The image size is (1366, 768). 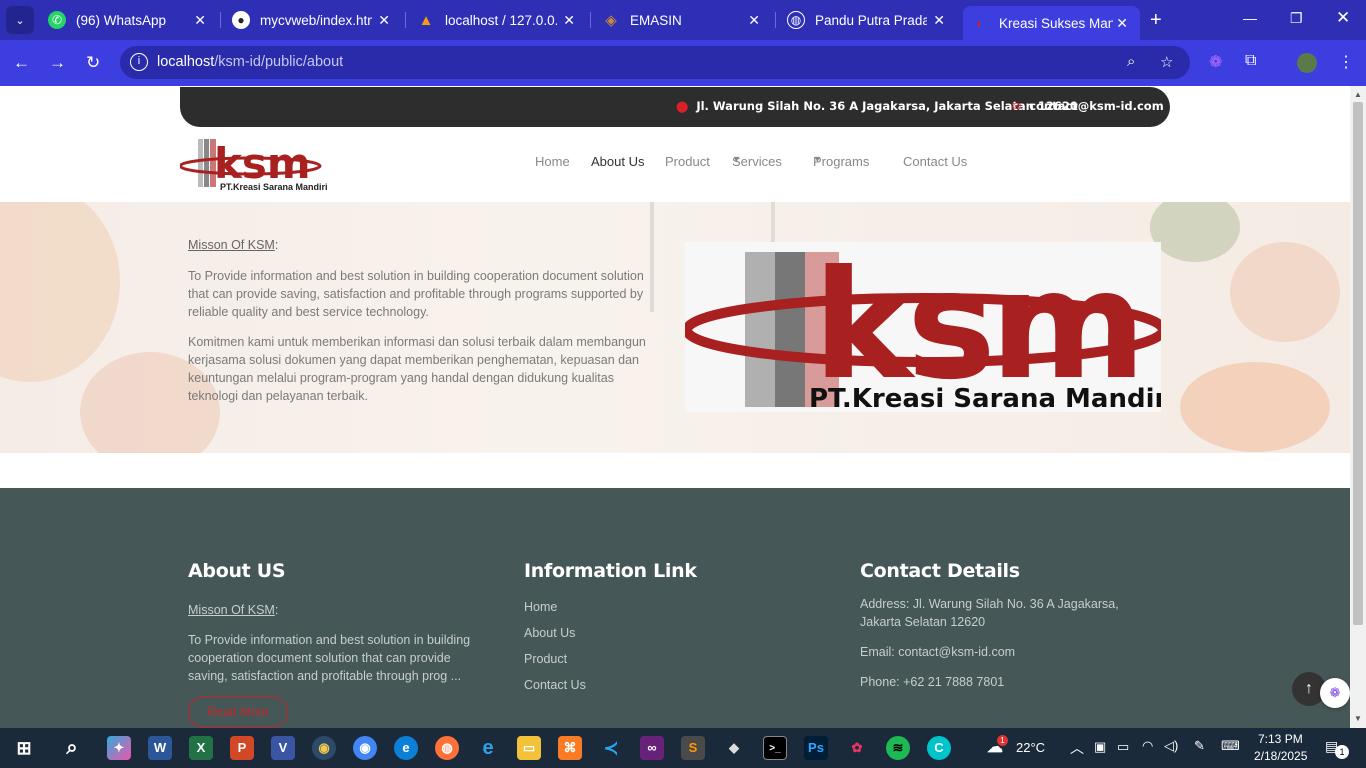 What do you see at coordinates (935, 161) in the screenshot?
I see `nav-contact: Contact Us` at bounding box center [935, 161].